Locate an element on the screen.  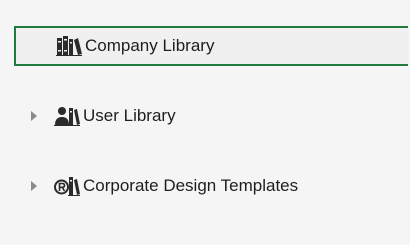
registered-book-icon is located at coordinates (67, 186).